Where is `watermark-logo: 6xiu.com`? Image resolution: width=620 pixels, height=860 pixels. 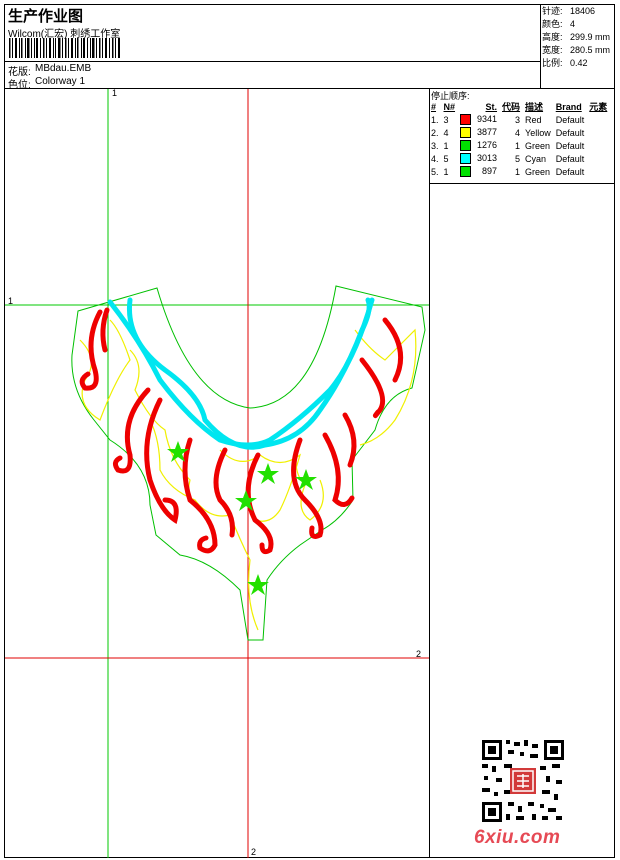 watermark-logo: 6xiu.com is located at coordinates (517, 837).